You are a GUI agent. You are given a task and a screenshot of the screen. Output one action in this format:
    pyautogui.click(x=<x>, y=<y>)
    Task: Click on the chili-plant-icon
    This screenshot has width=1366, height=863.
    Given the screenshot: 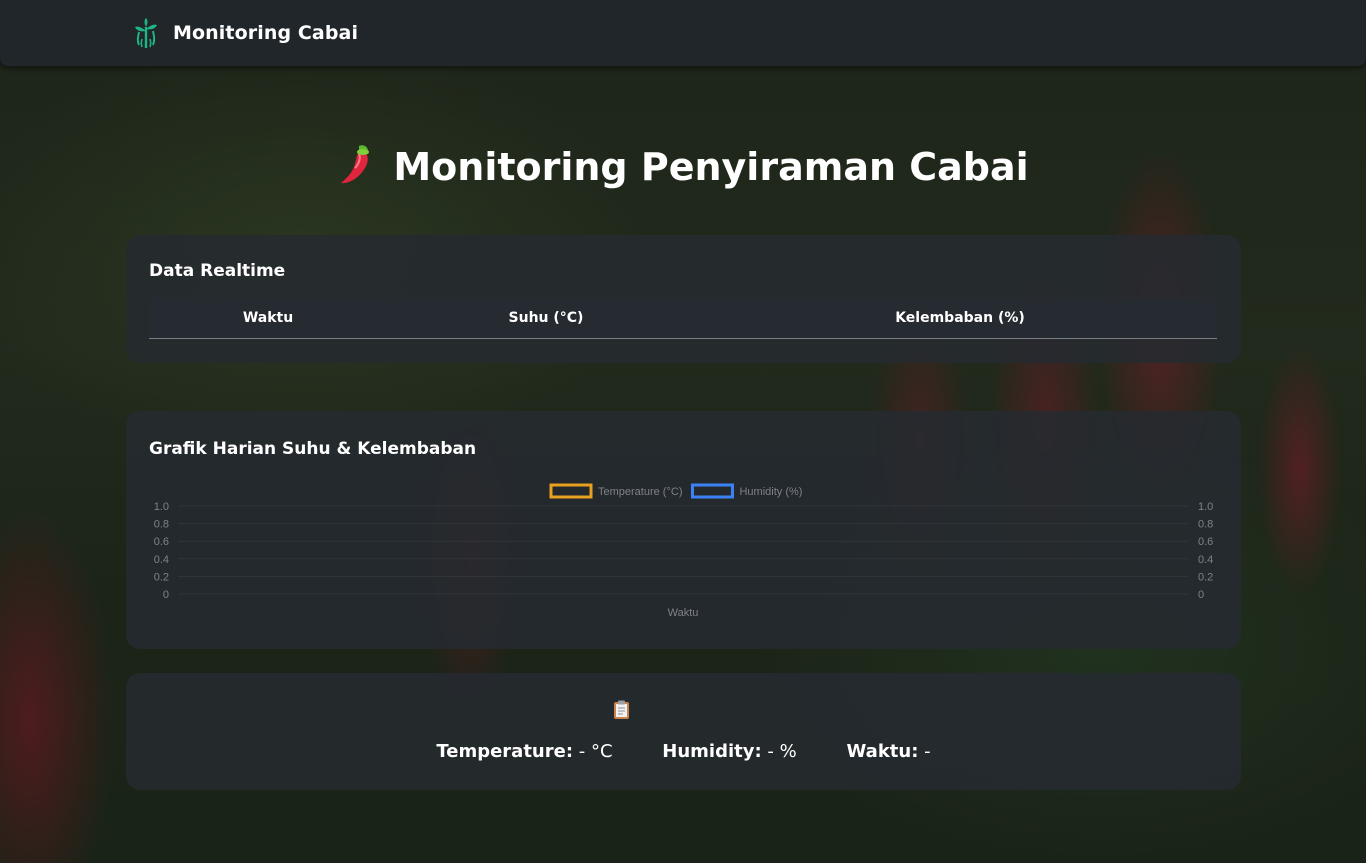 What is the action you would take?
    pyautogui.click(x=146, y=33)
    